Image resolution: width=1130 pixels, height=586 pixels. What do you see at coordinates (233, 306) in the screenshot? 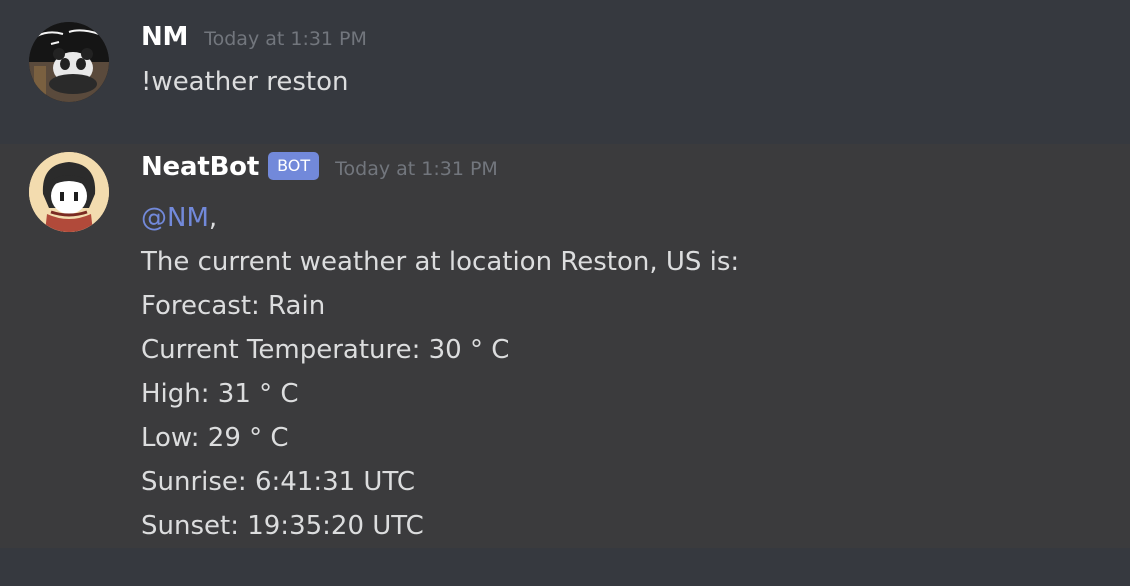
I see `message-line: Forecast: Rain` at bounding box center [233, 306].